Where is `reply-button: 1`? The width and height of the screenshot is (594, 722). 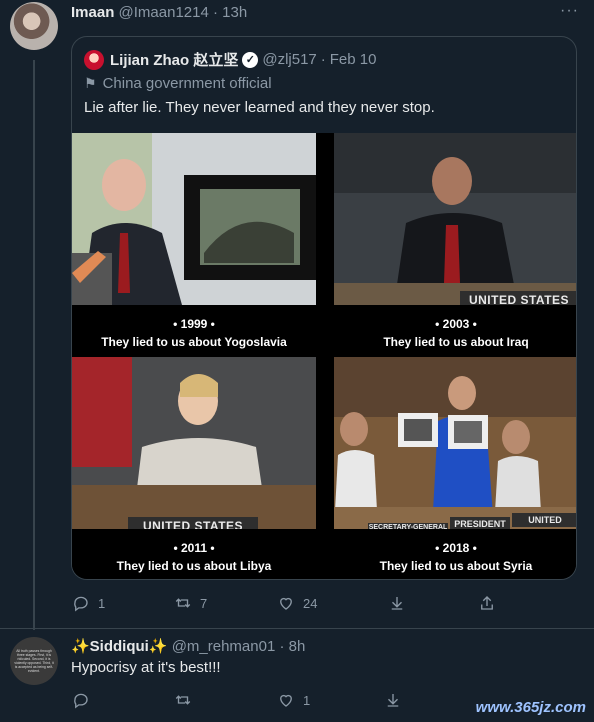
reply-button: 1 is located at coordinates (88, 603).